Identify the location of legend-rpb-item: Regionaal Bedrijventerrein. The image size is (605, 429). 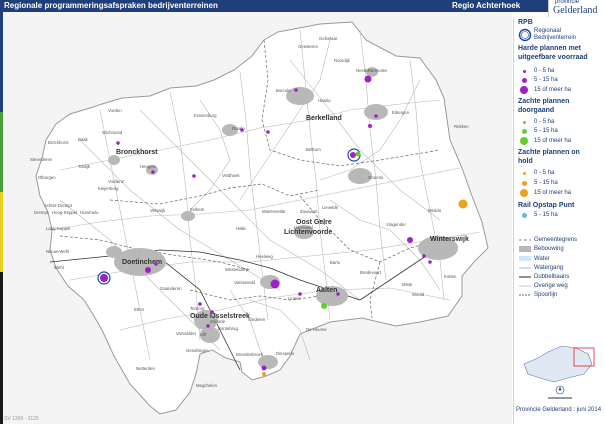
(555, 34).